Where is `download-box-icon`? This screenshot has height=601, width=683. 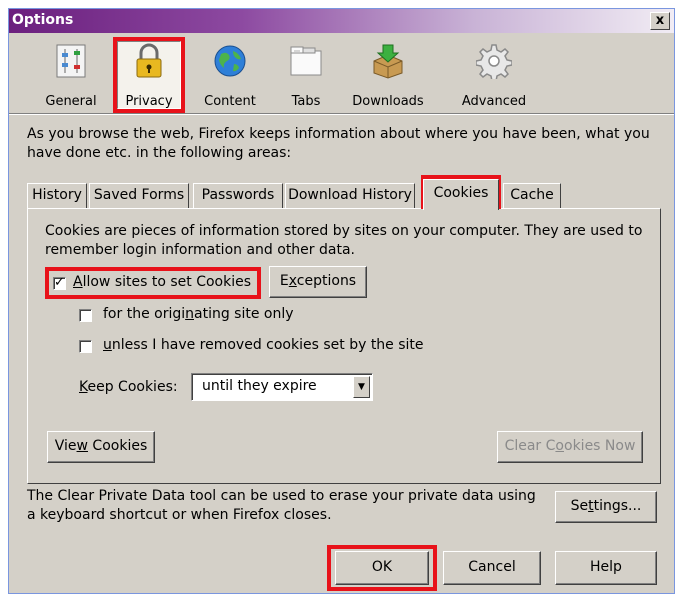 download-box-icon is located at coordinates (388, 61).